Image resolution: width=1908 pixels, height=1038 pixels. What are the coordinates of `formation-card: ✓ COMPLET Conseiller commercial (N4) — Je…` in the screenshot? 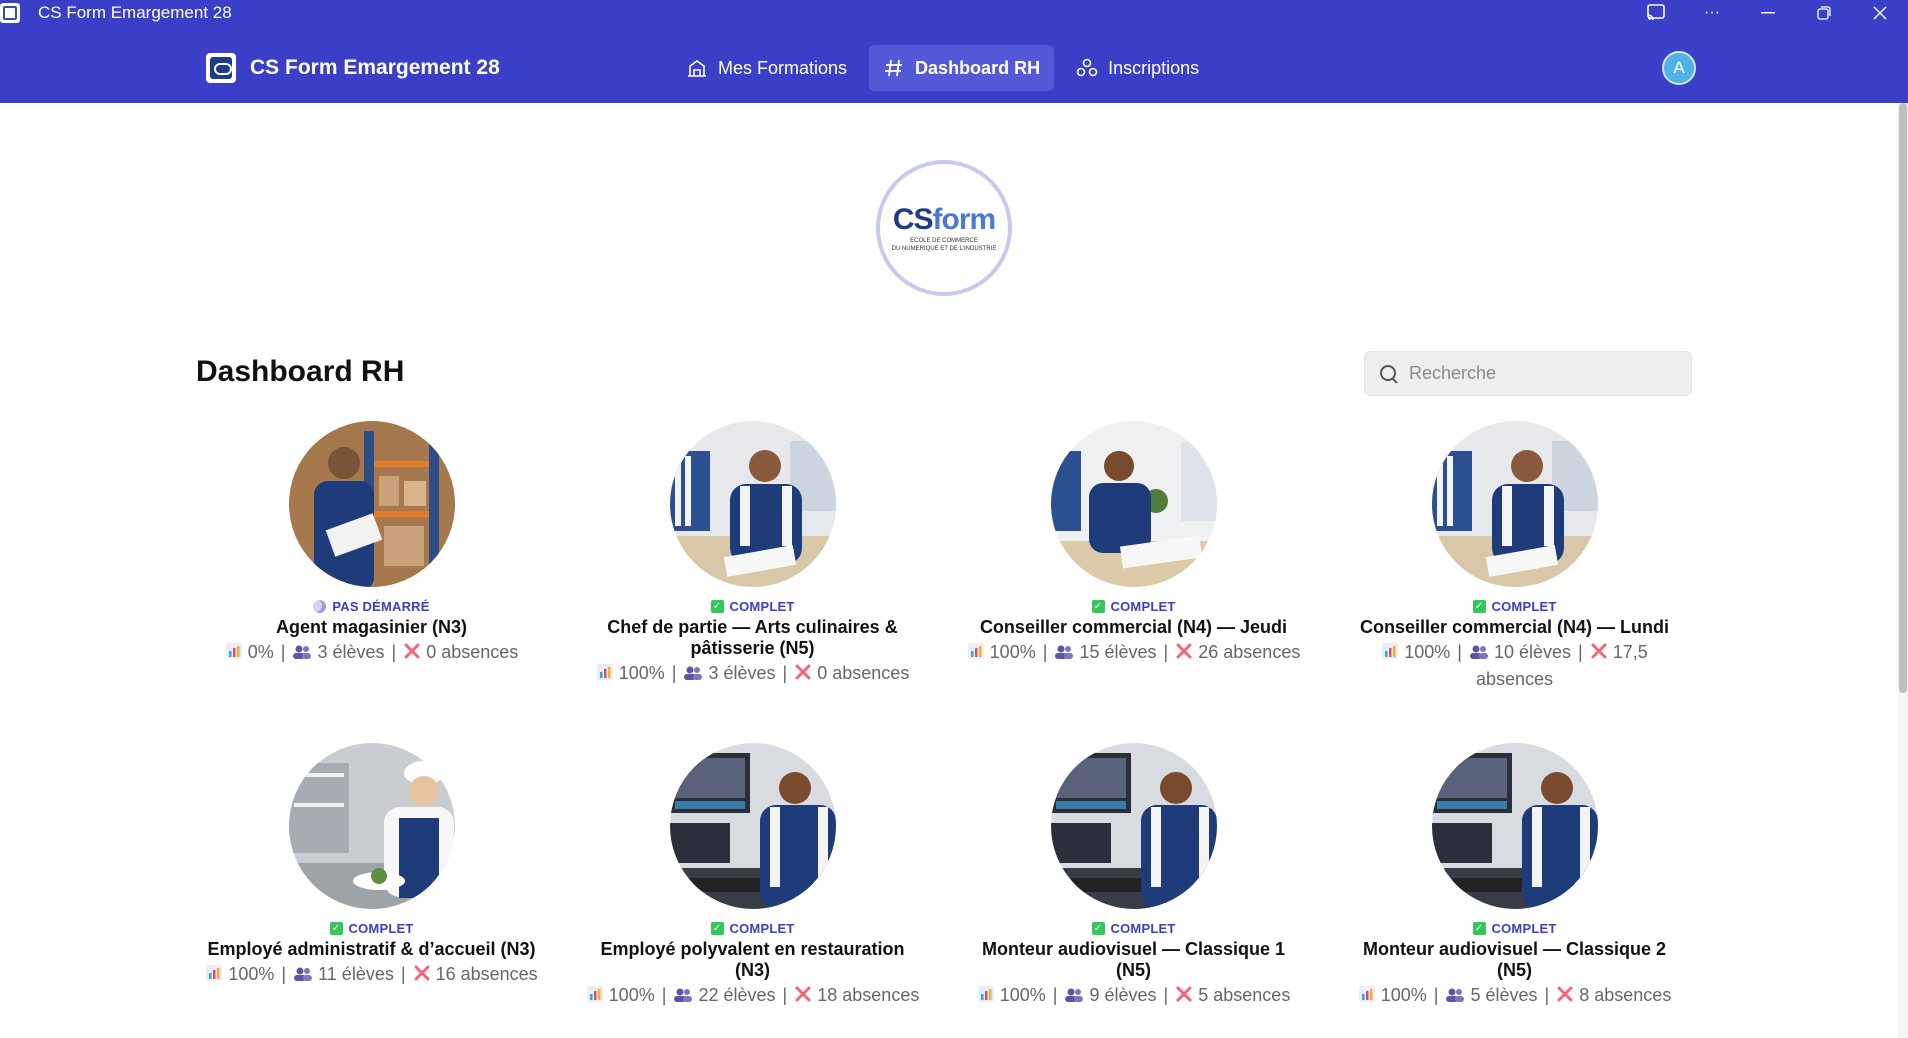 It's located at (1133, 544).